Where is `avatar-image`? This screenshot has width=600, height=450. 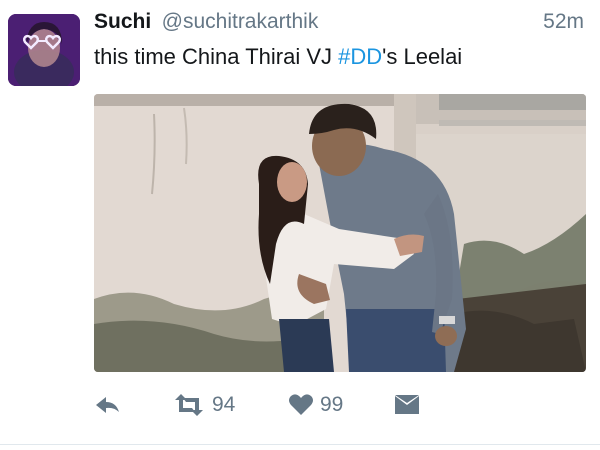
avatar-image is located at coordinates (44, 50).